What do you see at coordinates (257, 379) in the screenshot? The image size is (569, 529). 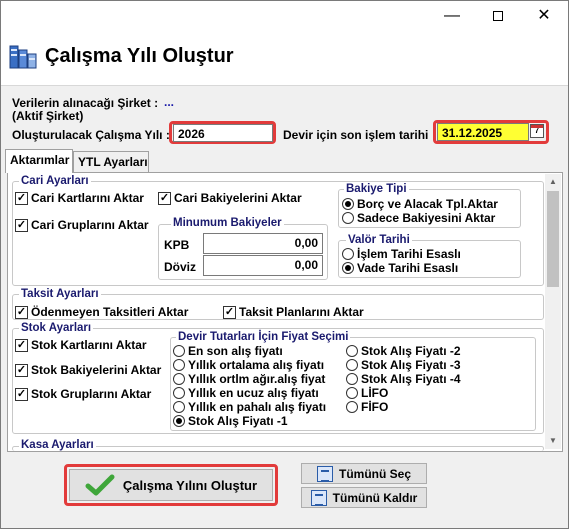 I see `price-option-label: Yıllık ortlm ağır.alış fiyat` at bounding box center [257, 379].